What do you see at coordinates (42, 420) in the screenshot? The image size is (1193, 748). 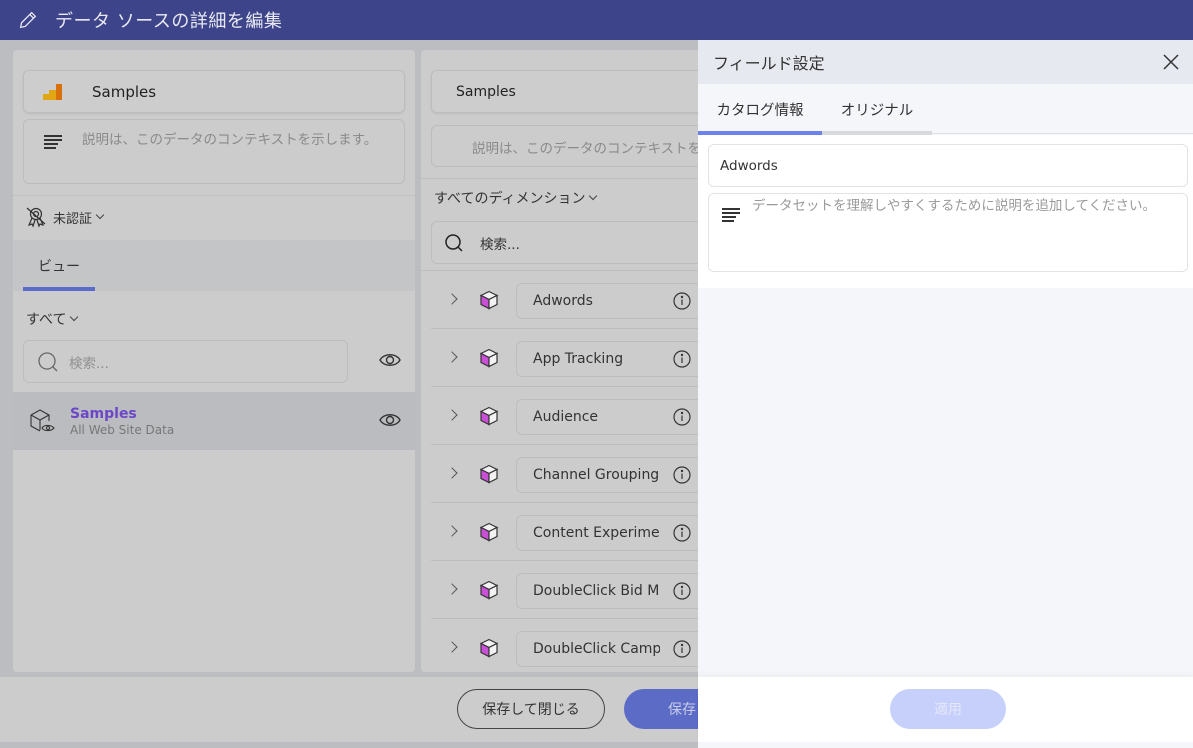 I see `cube-view-icon` at bounding box center [42, 420].